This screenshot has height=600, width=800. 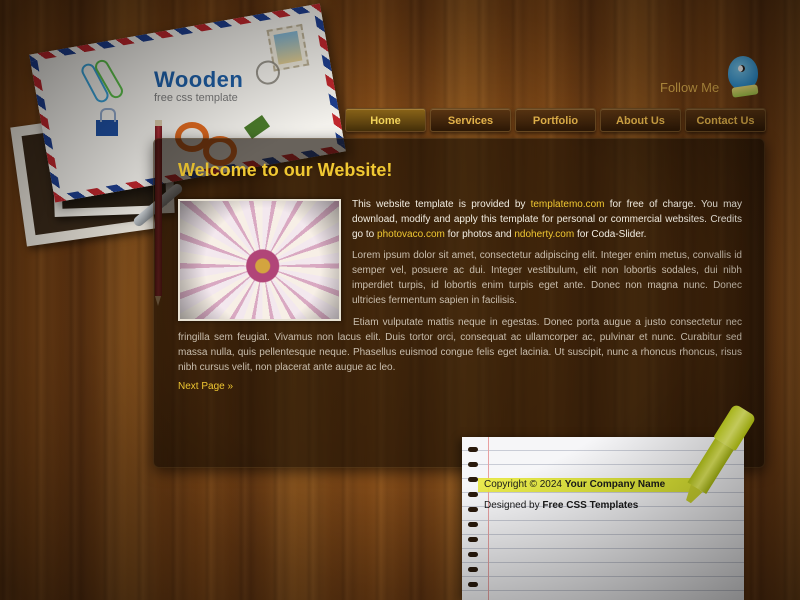 I want to click on link-templatemo: templatemo.com, so click(x=568, y=204).